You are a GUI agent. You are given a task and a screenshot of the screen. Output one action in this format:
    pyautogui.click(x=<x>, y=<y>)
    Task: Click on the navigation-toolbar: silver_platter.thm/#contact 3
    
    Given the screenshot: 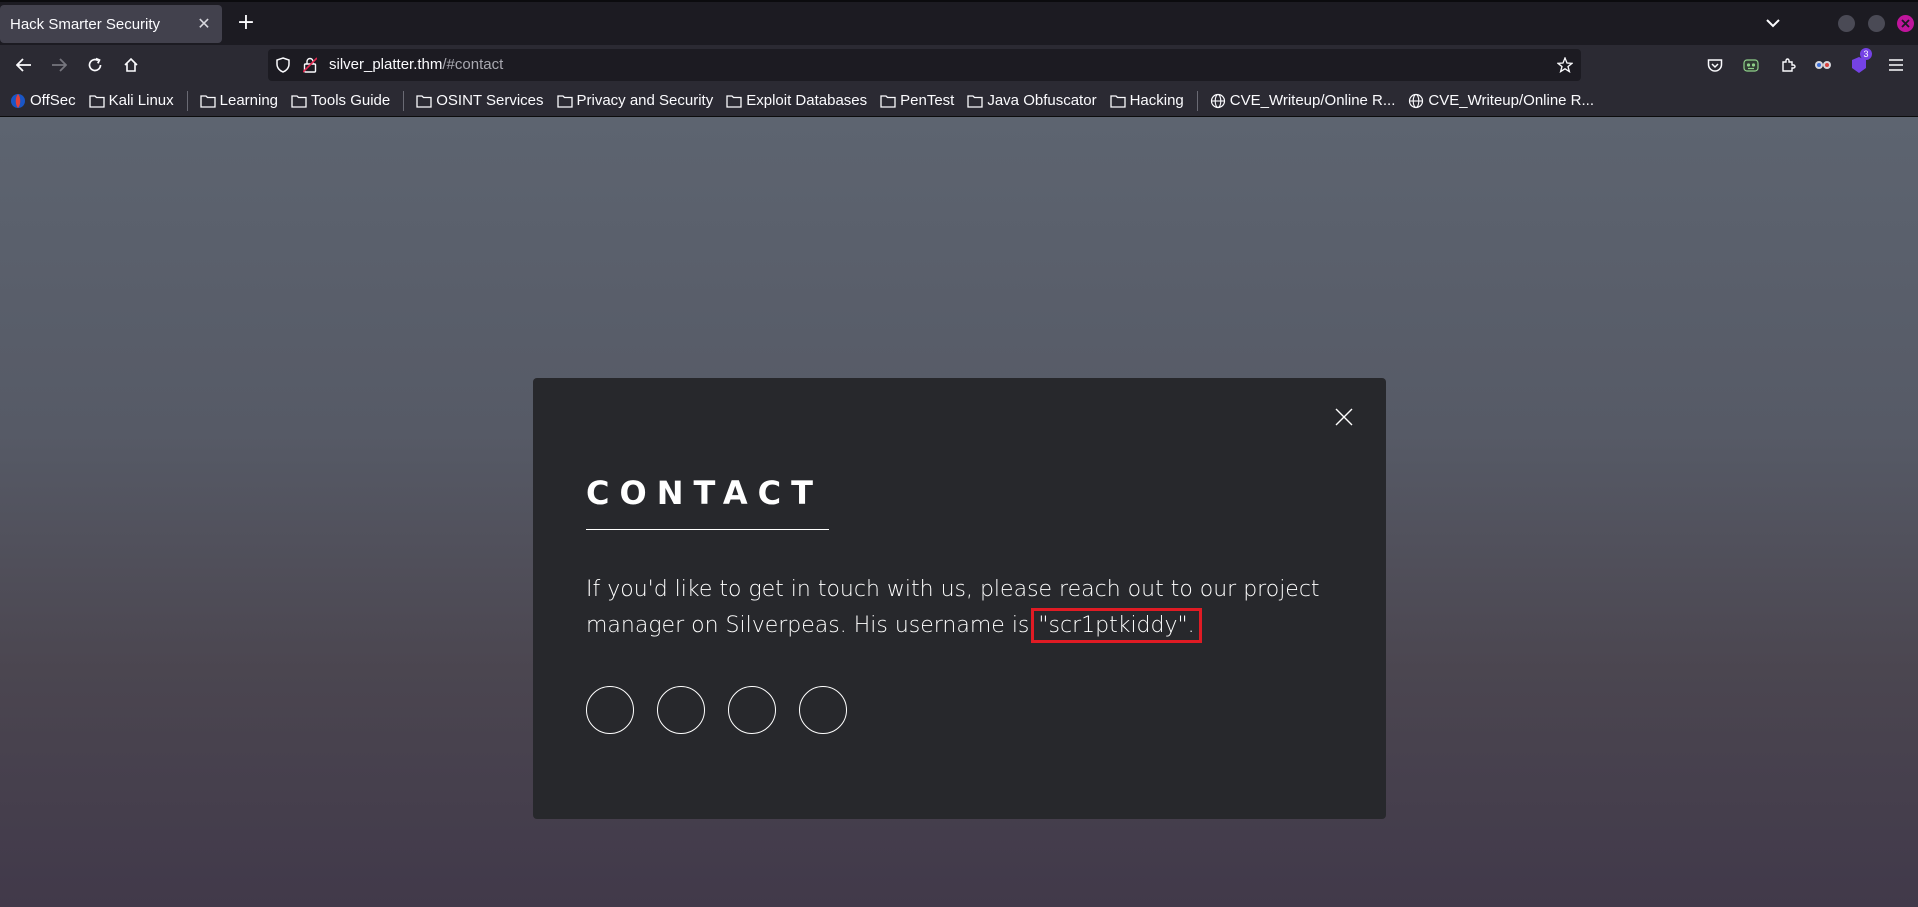 What is the action you would take?
    pyautogui.click(x=959, y=65)
    